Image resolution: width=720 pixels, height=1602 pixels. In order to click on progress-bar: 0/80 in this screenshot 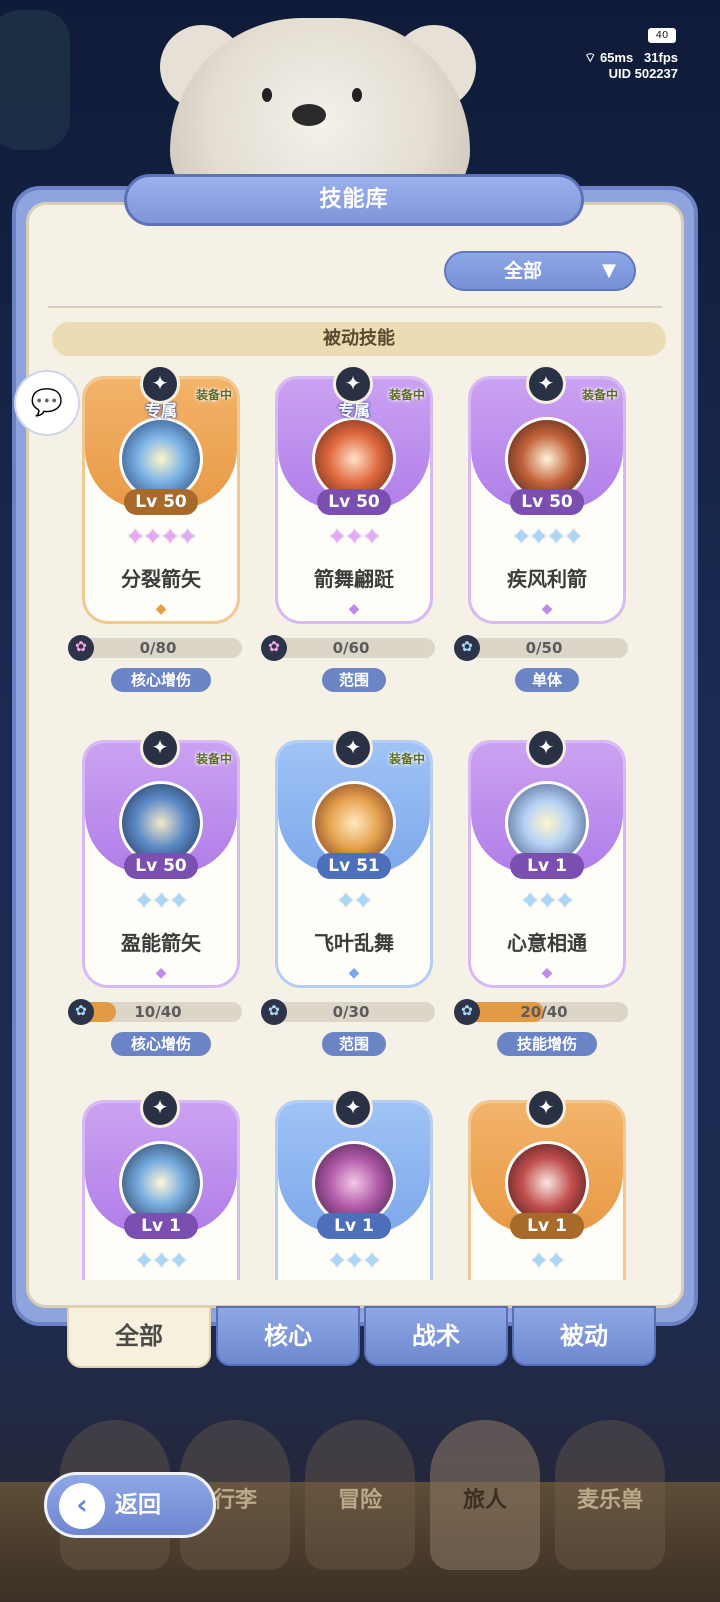, I will do `click(158, 648)`.